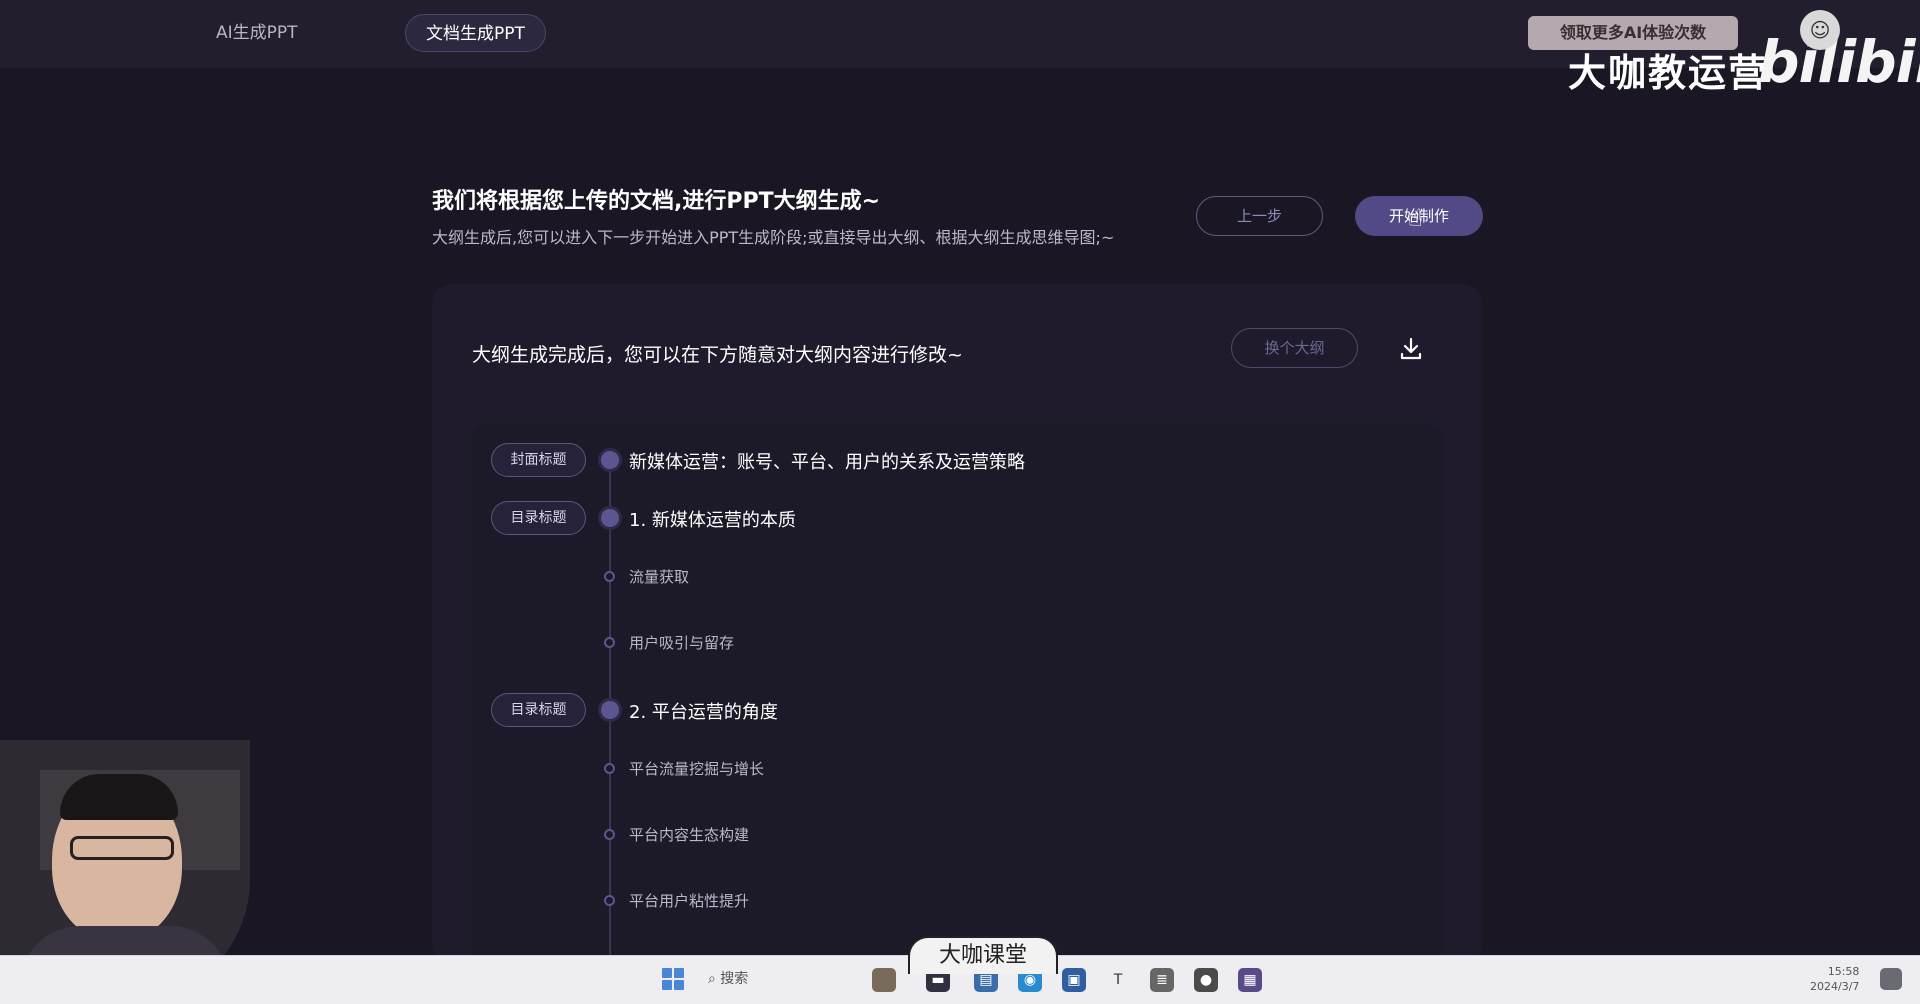 The width and height of the screenshot is (1920, 1004). I want to click on store-icon: ▣, so click(1074, 980).